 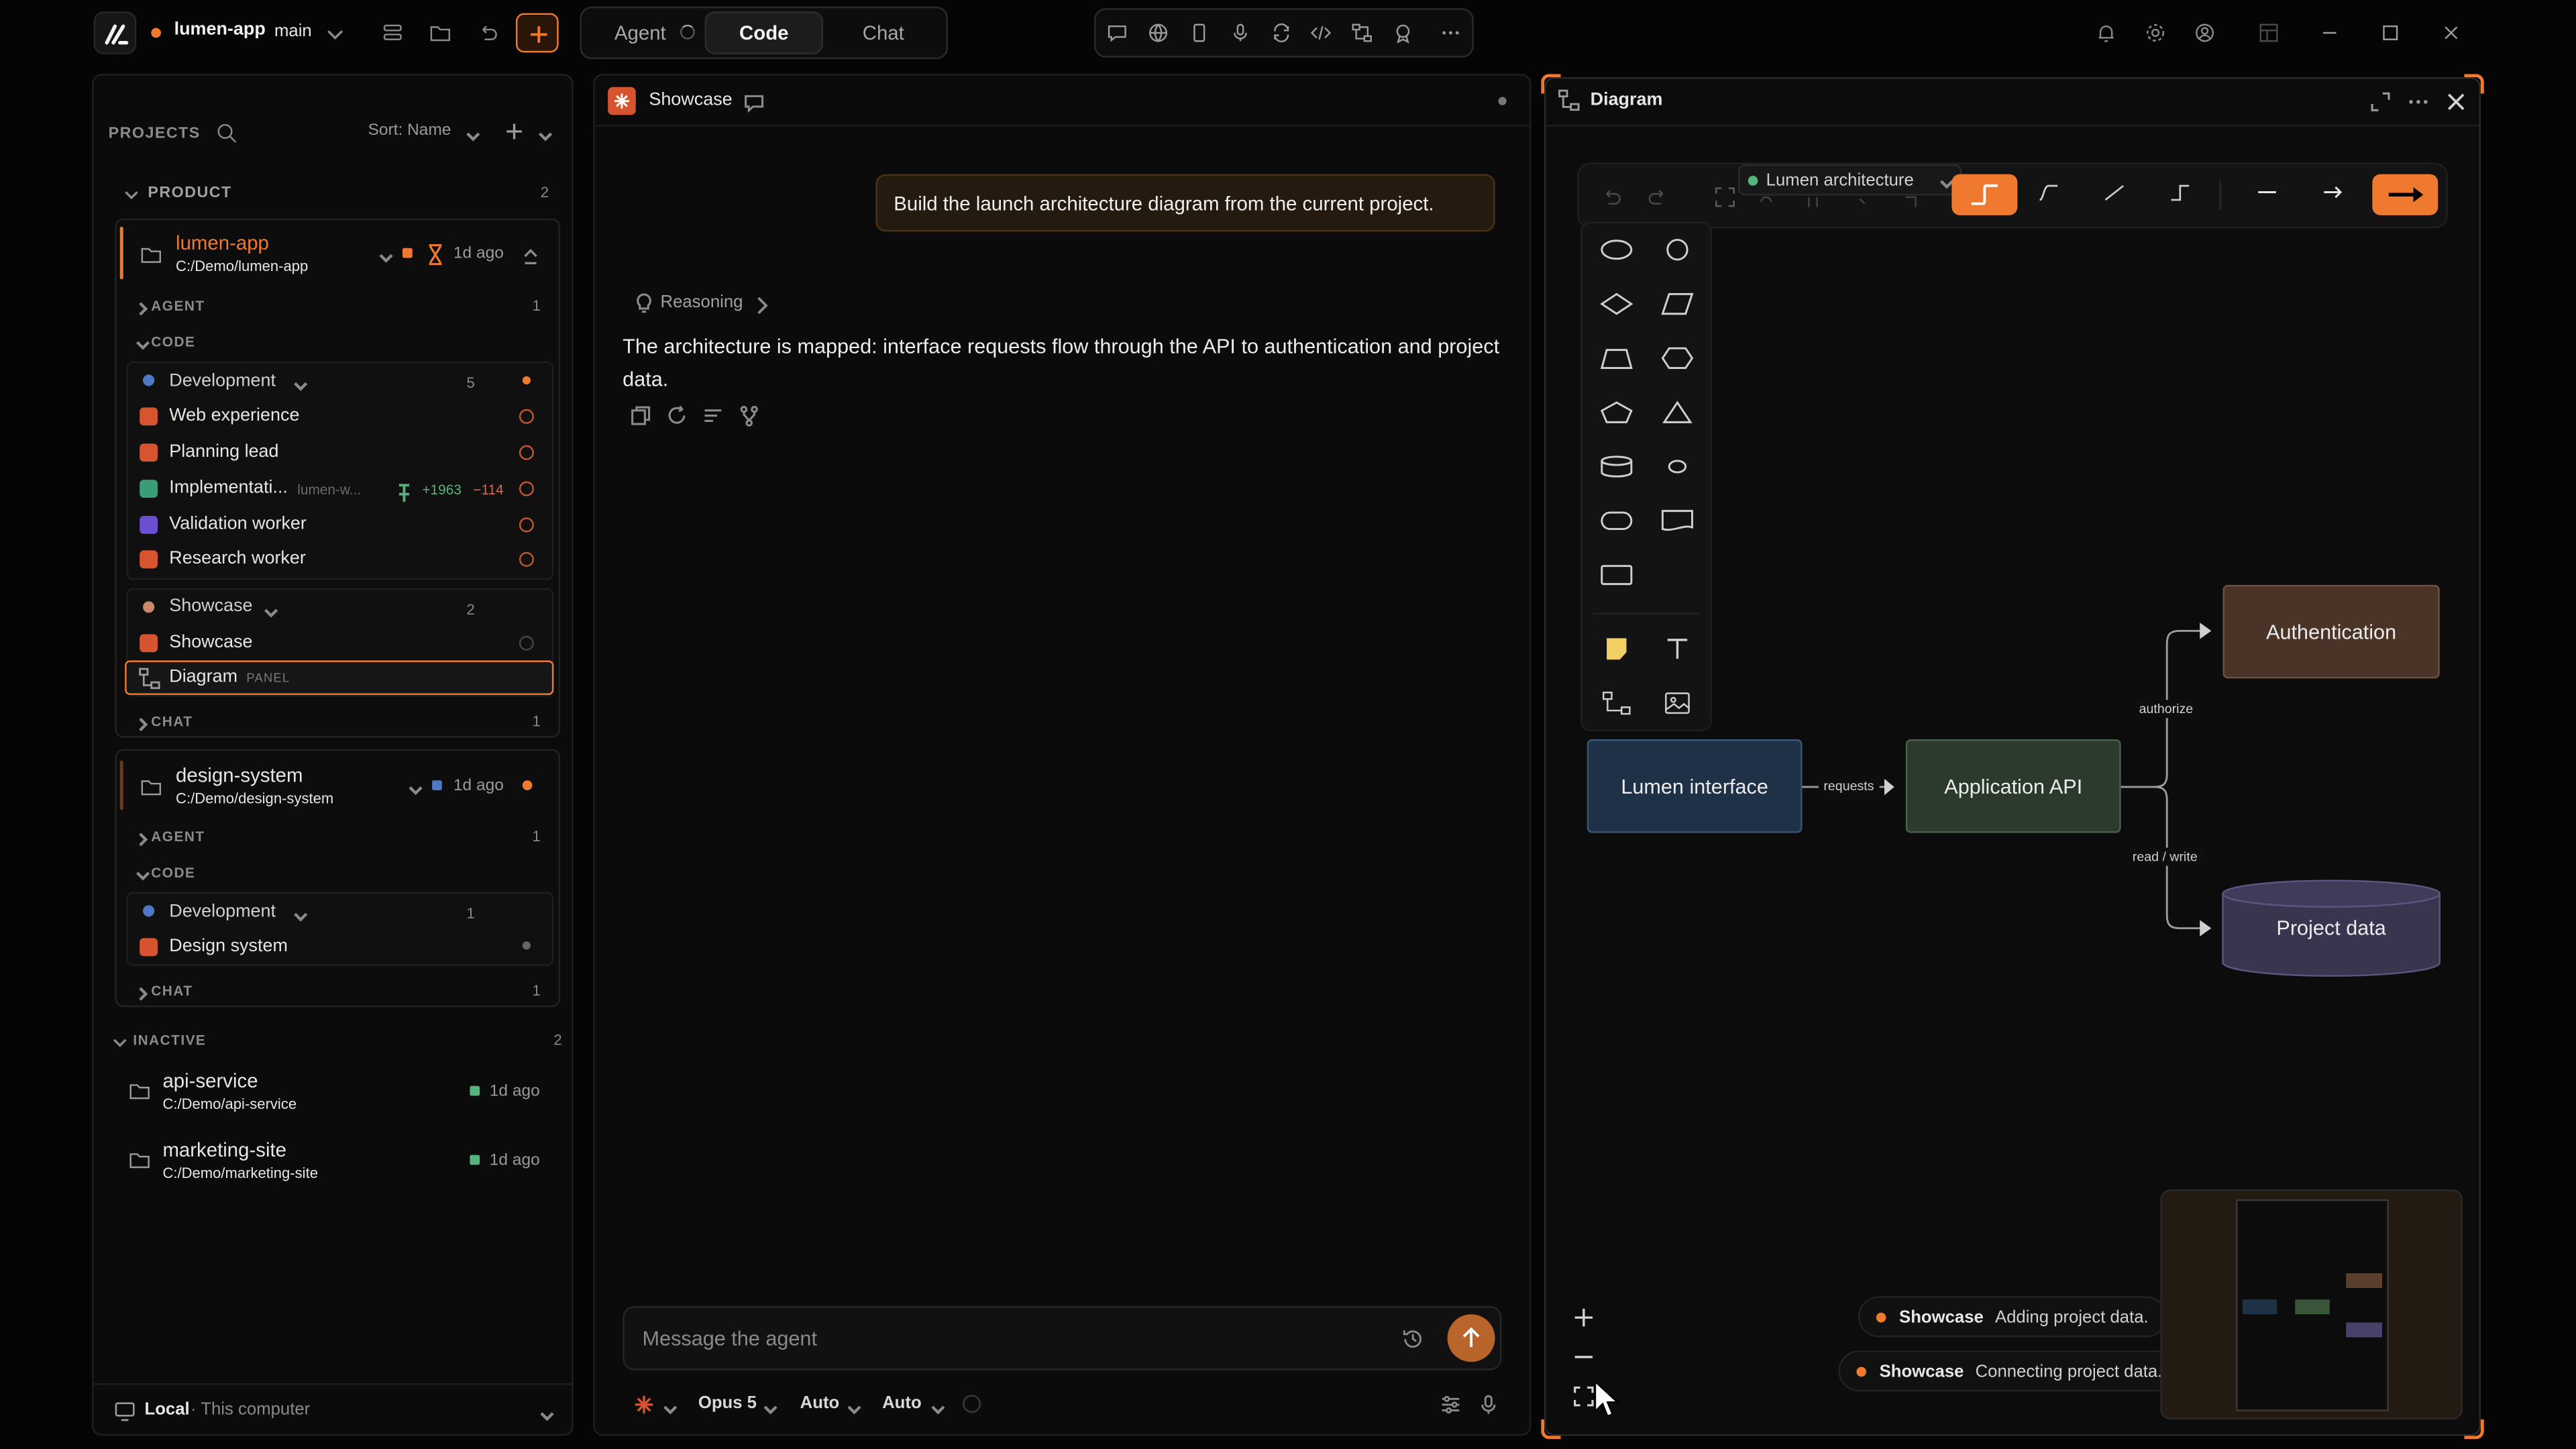 What do you see at coordinates (2329, 32) in the screenshot?
I see `minimize-icon` at bounding box center [2329, 32].